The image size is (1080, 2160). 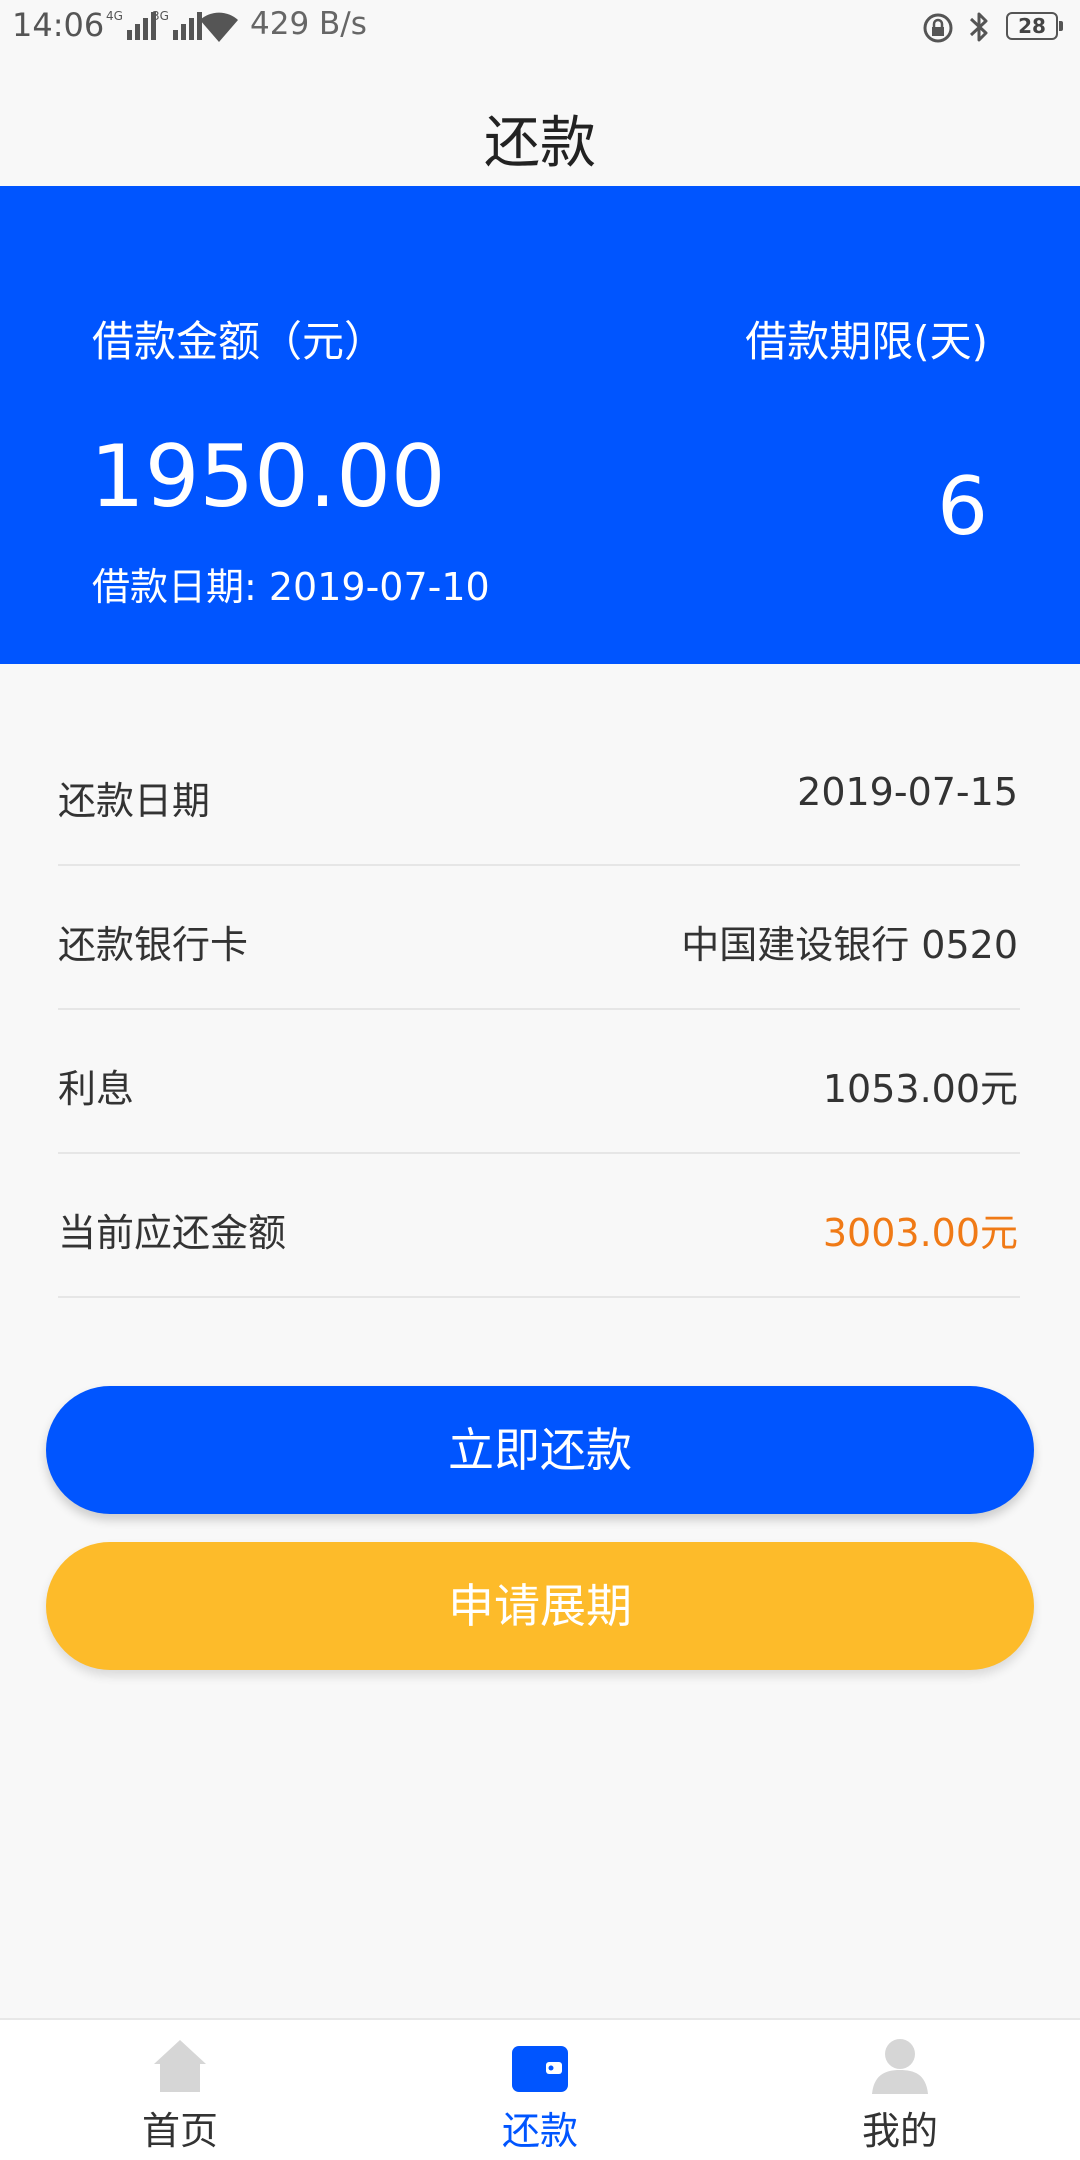 What do you see at coordinates (179, 2131) in the screenshot?
I see `nav-label-home: 首页` at bounding box center [179, 2131].